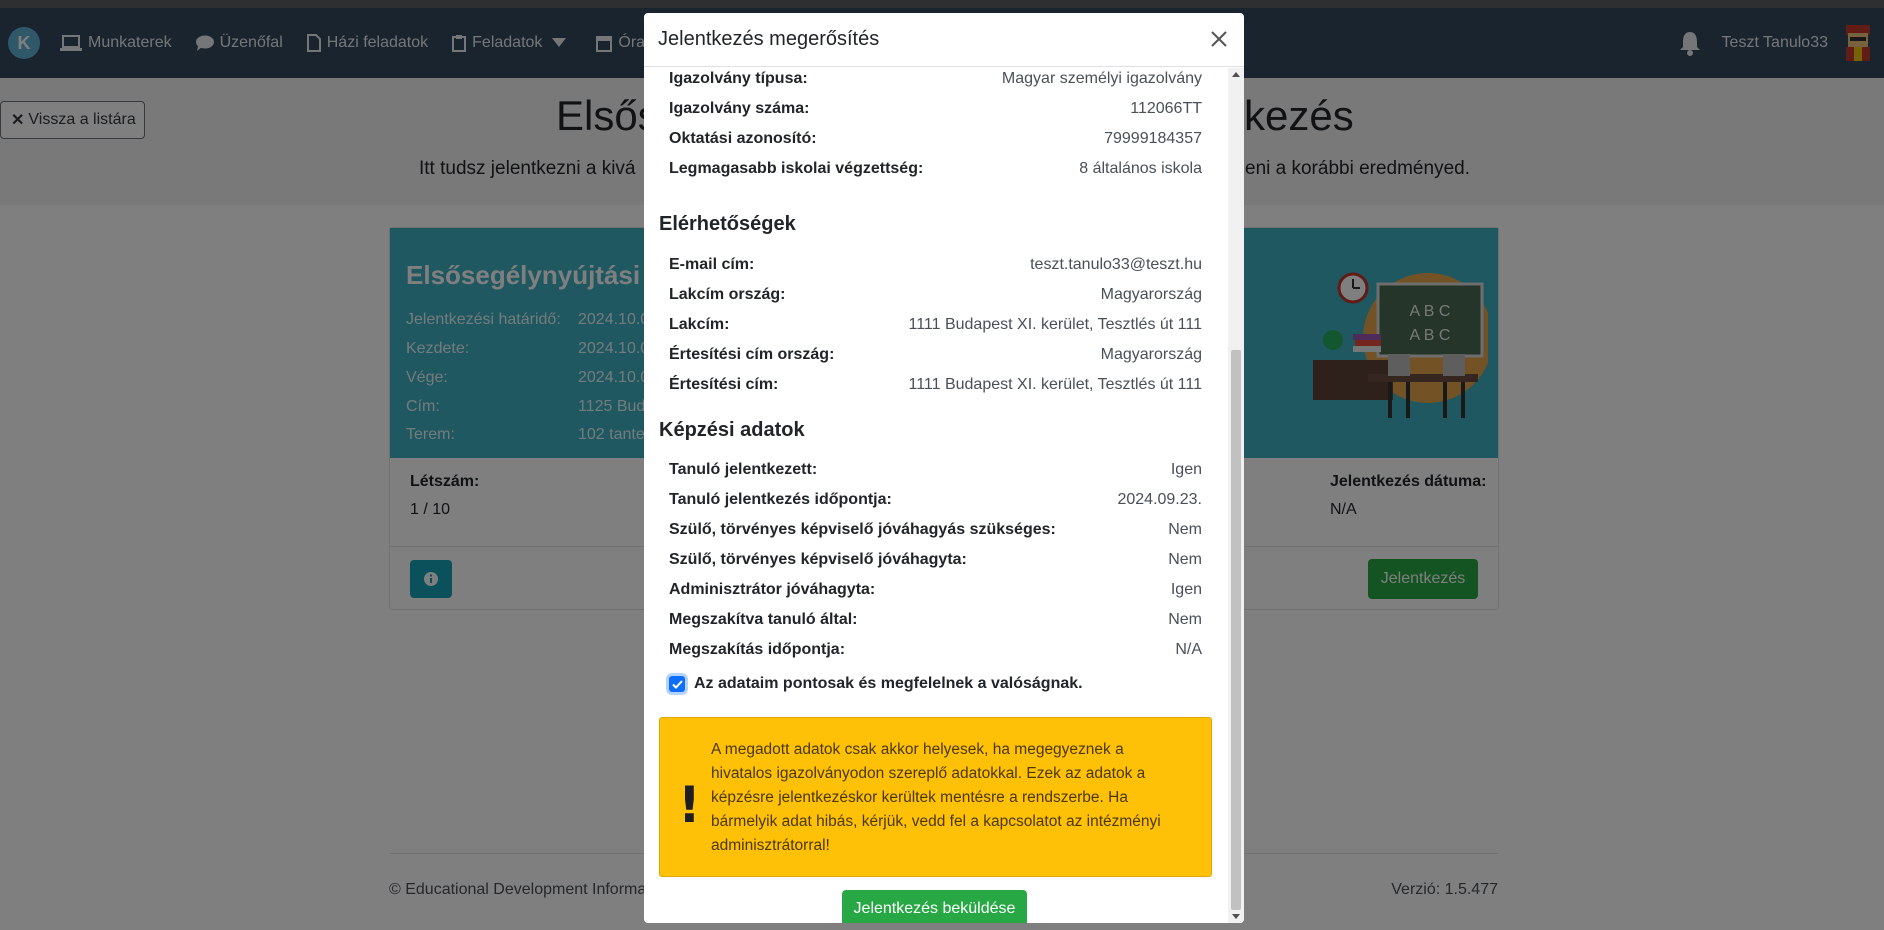 The width and height of the screenshot is (1884, 930). Describe the element at coordinates (1236, 74) in the screenshot. I see `scroll-up-arrow-icon` at that location.